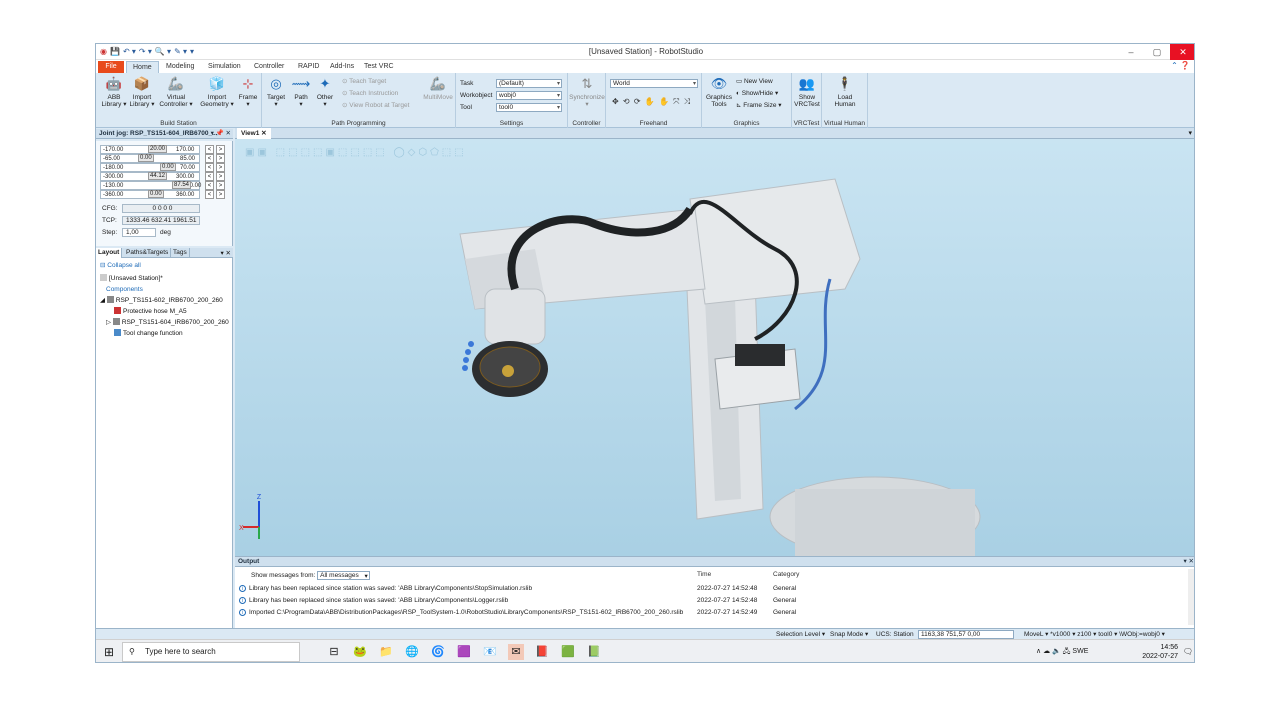 The height and width of the screenshot is (720, 1280). I want to click on joint-row-3: -180.00 70.00 0.00 < >, so click(163, 167).